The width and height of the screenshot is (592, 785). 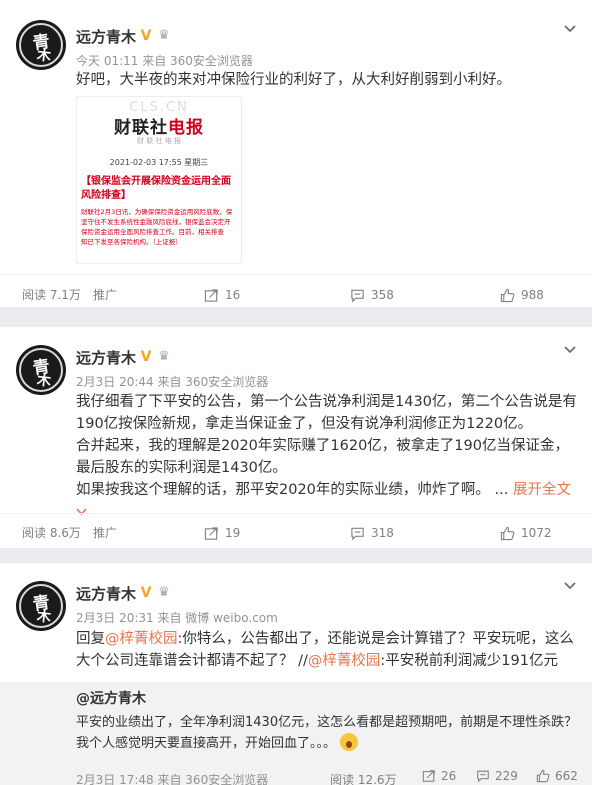 What do you see at coordinates (497, 776) in the screenshot?
I see `comment-button: 229` at bounding box center [497, 776].